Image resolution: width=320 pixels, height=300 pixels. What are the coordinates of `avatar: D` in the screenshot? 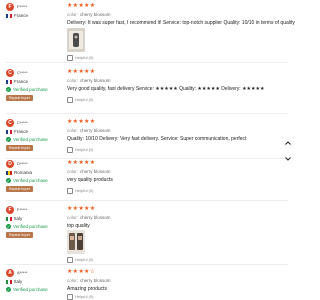 It's located at (10, 164).